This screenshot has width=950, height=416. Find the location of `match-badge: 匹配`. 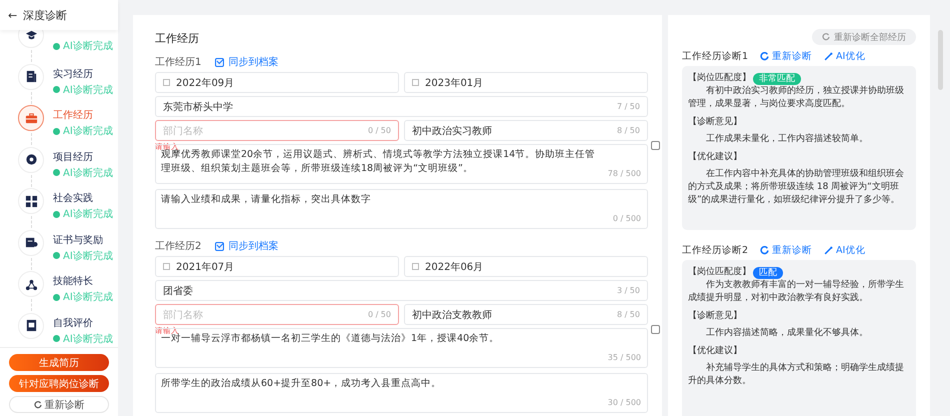

match-badge: 匹配 is located at coordinates (768, 272).